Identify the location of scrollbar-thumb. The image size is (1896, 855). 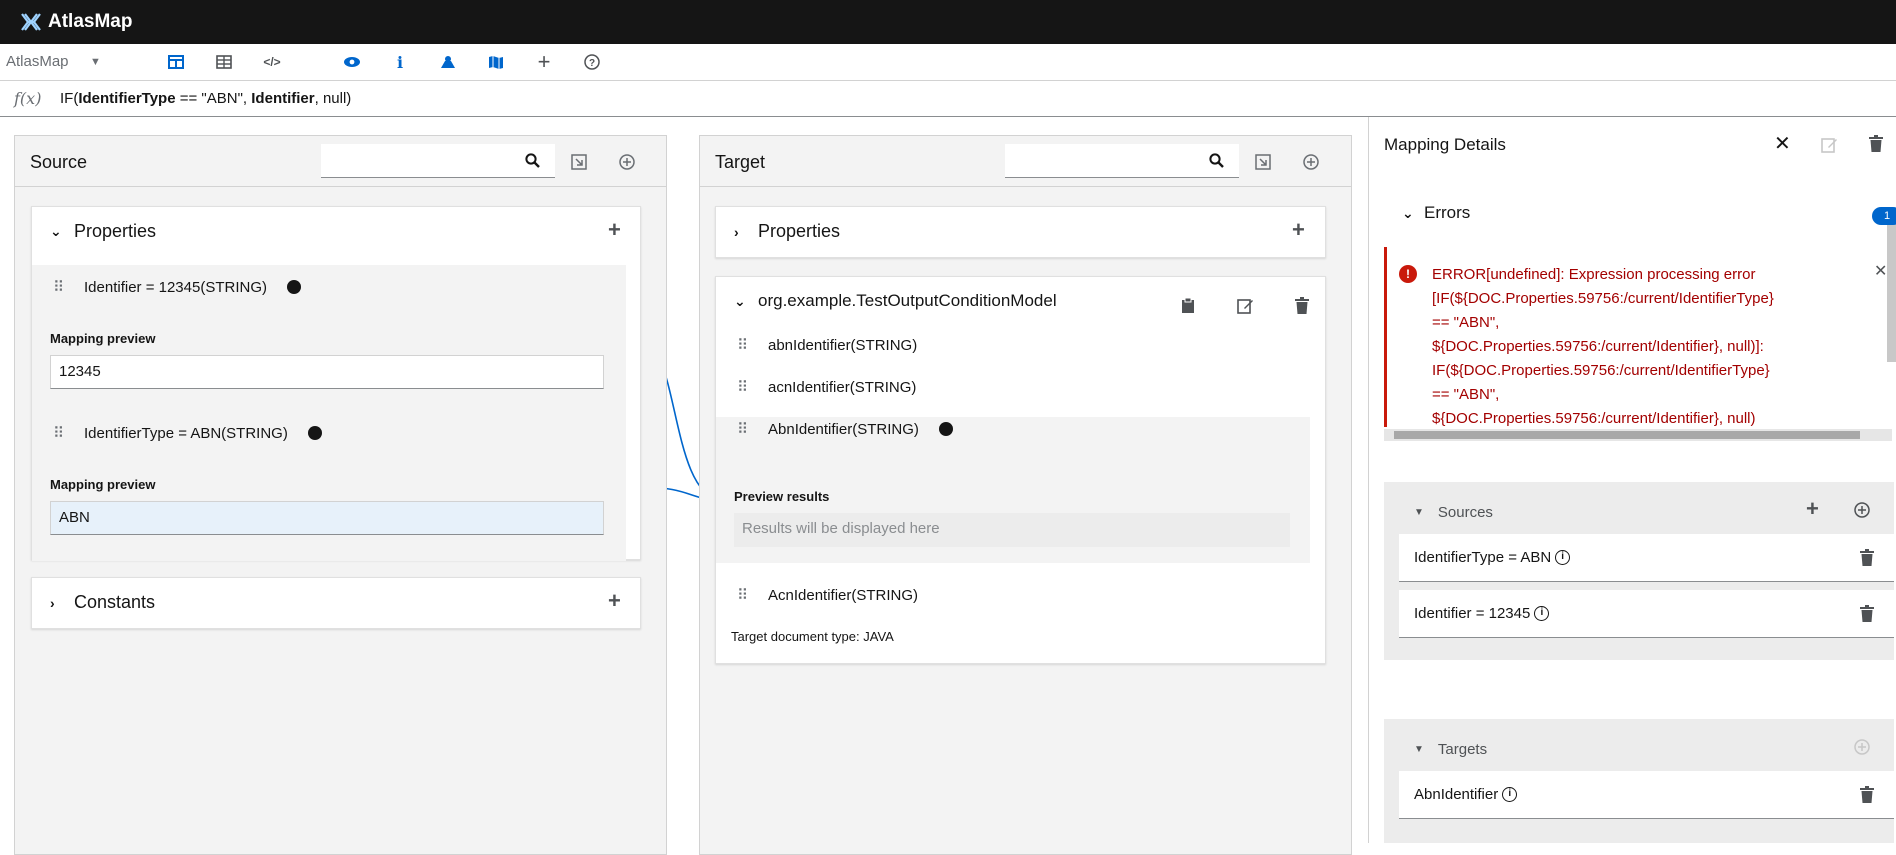
(1627, 435).